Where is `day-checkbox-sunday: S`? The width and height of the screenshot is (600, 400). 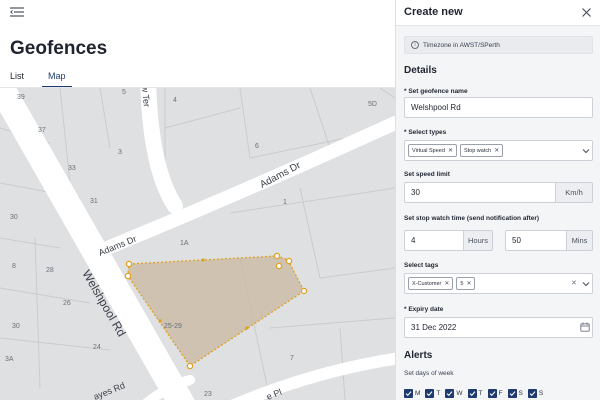 day-checkbox-sunday: S is located at coordinates (535, 393).